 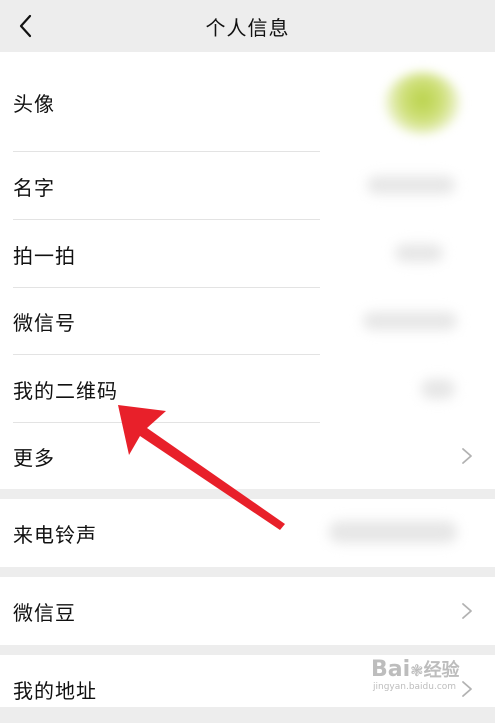 What do you see at coordinates (34, 187) in the screenshot?
I see `name-label: 名字` at bounding box center [34, 187].